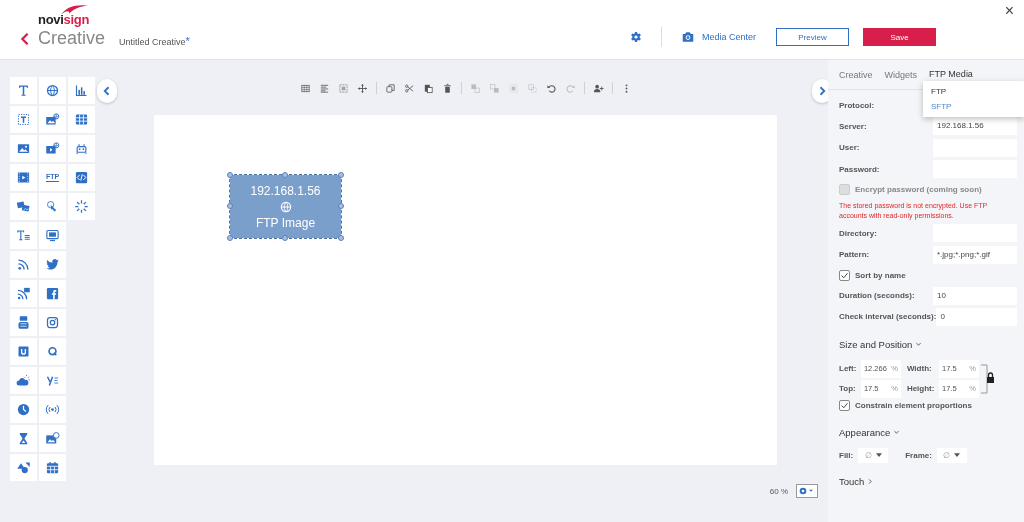 The width and height of the screenshot is (1024, 522). What do you see at coordinates (324, 88) in the screenshot?
I see `align-left-tool` at bounding box center [324, 88].